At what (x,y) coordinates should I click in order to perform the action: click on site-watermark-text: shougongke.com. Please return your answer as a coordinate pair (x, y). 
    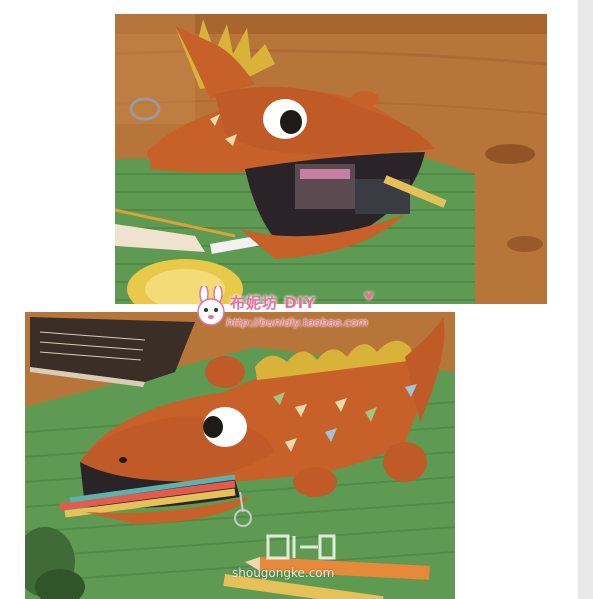
    Looking at the image, I should click on (283, 573).